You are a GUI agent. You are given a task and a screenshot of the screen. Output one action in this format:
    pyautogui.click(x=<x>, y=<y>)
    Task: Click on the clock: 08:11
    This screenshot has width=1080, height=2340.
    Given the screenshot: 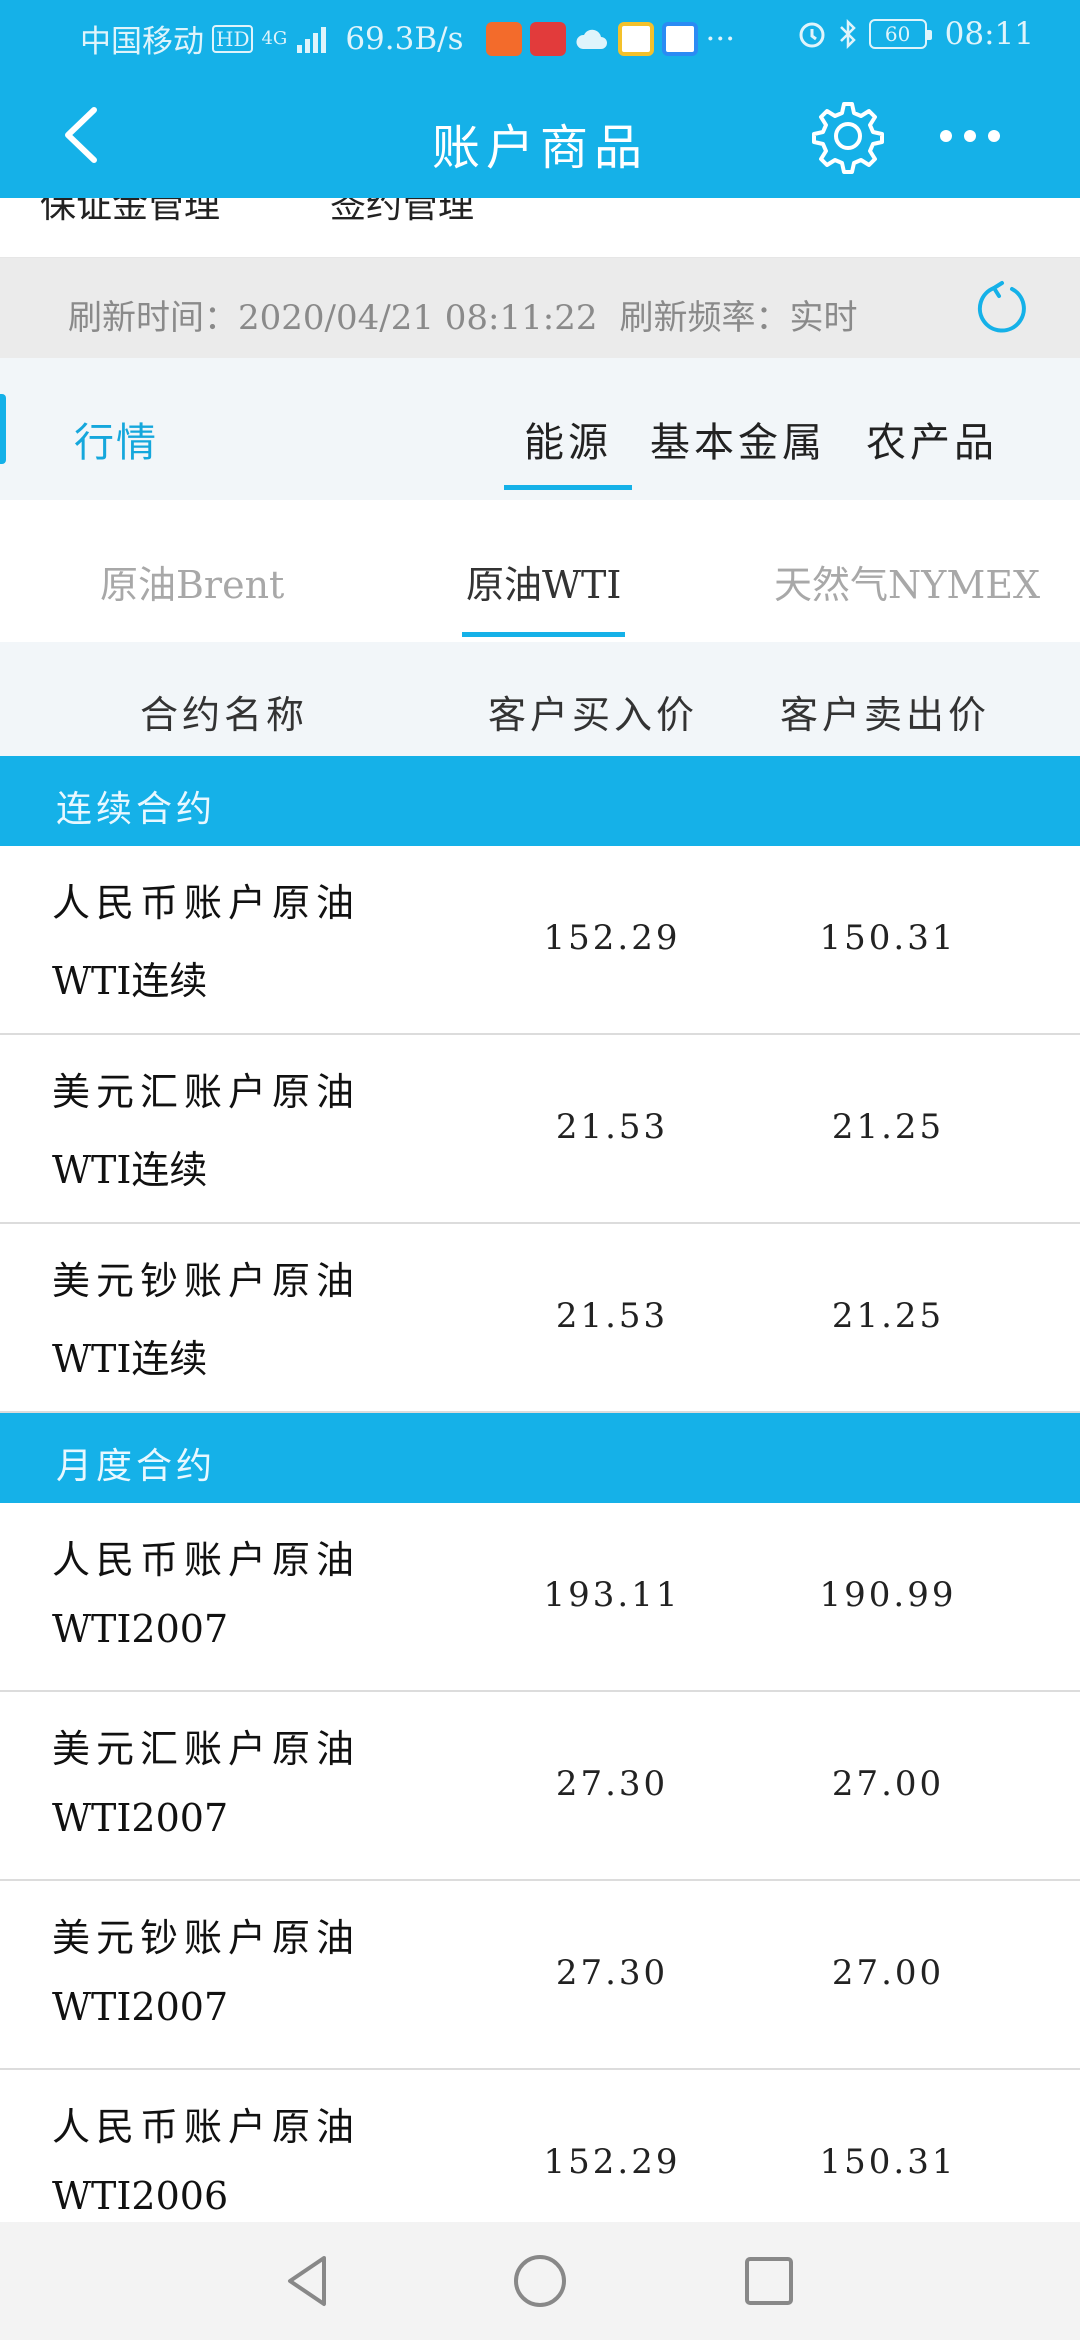 What is the action you would take?
    pyautogui.click(x=989, y=34)
    